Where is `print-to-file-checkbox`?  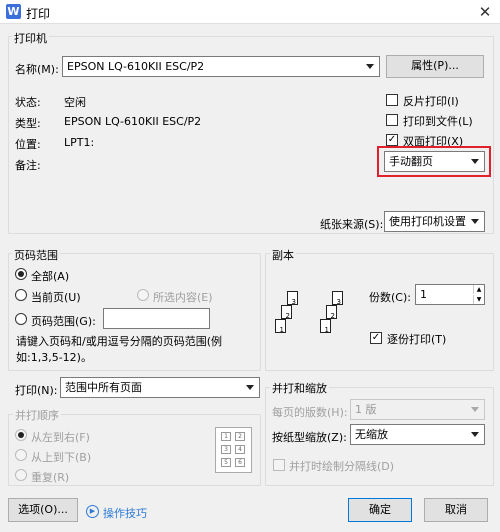
print-to-file-checkbox is located at coordinates (392, 120).